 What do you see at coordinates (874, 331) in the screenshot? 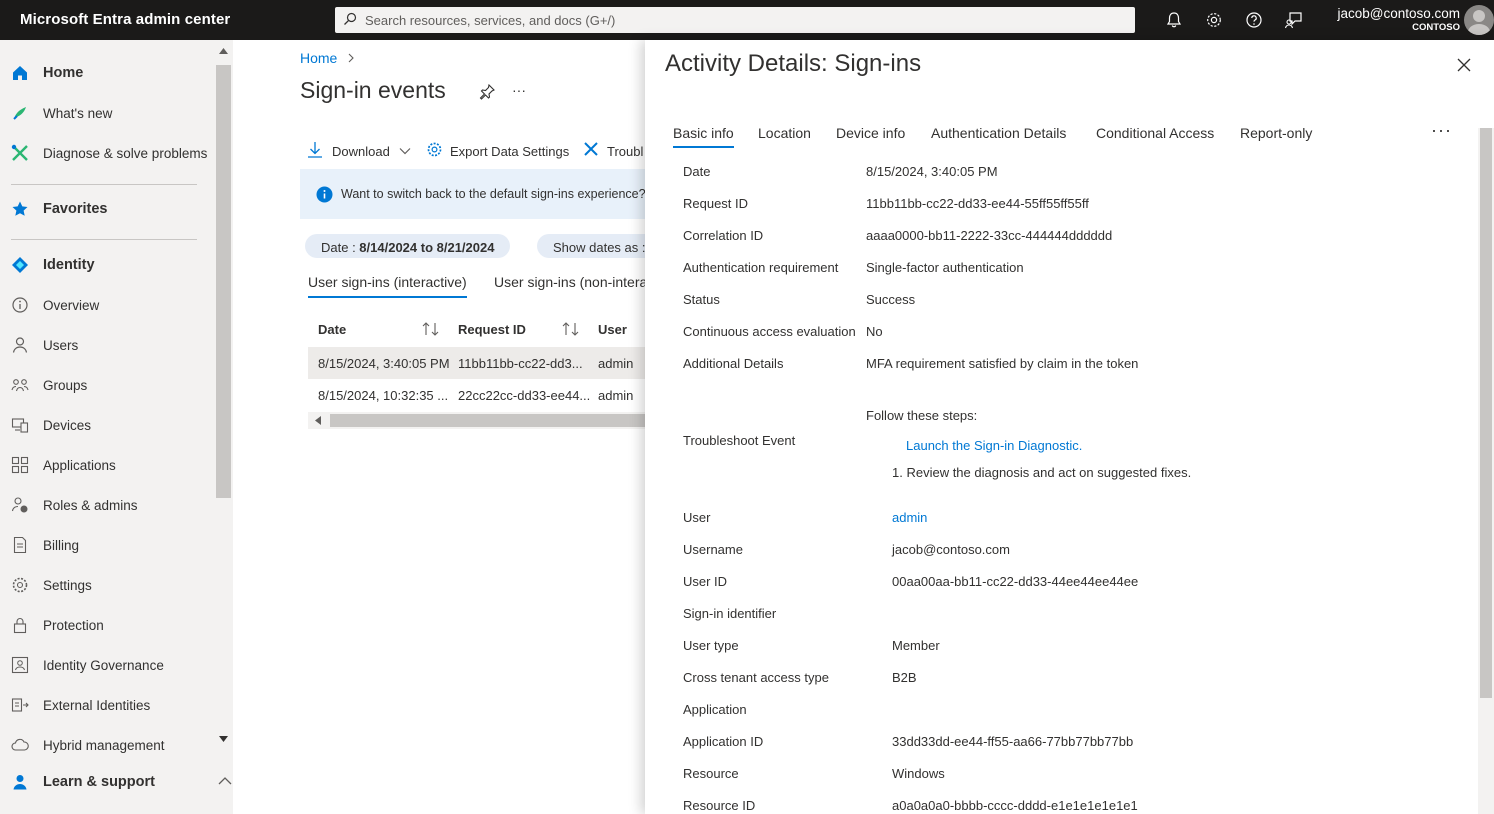
I see `cae-value: No` at bounding box center [874, 331].